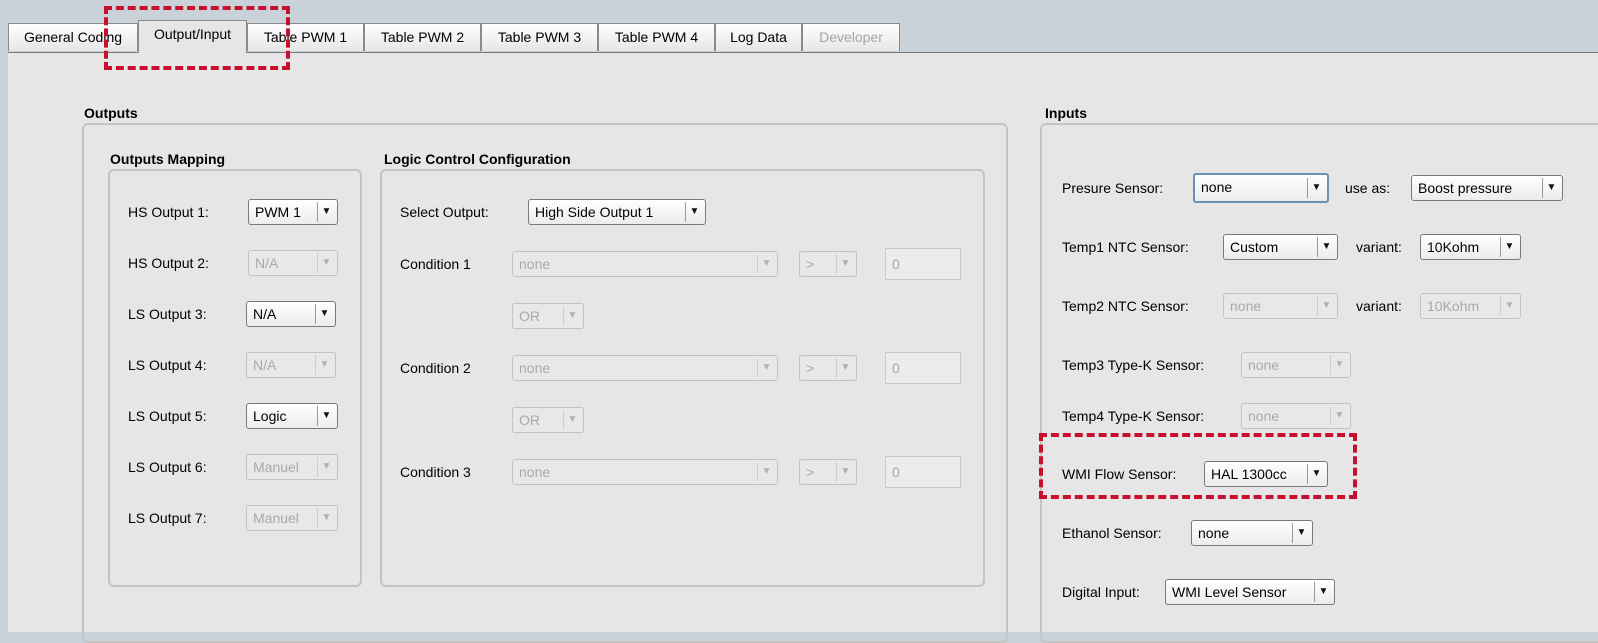 Image resolution: width=1598 pixels, height=643 pixels. I want to click on digital-input-select: WMI Level Sensor ▼, so click(1250, 592).